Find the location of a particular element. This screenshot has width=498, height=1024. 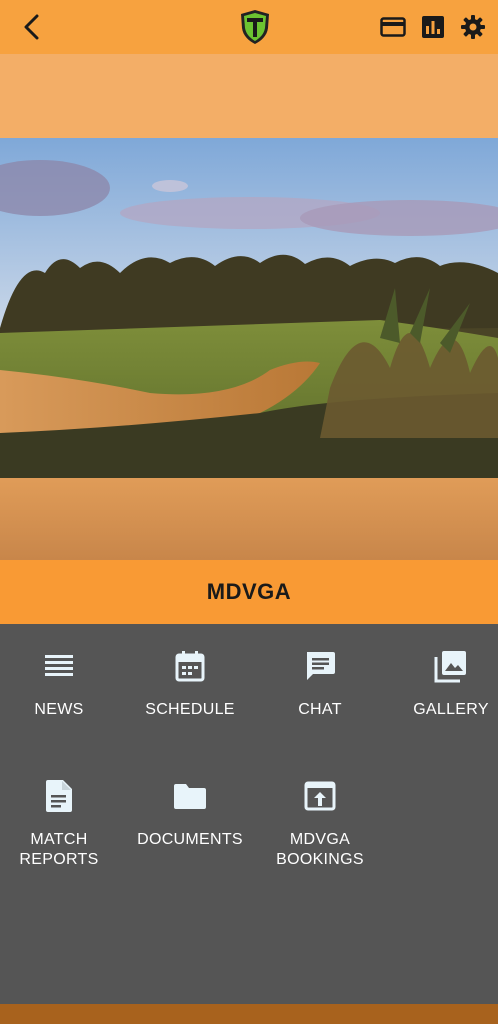

gear-icon is located at coordinates (473, 27).